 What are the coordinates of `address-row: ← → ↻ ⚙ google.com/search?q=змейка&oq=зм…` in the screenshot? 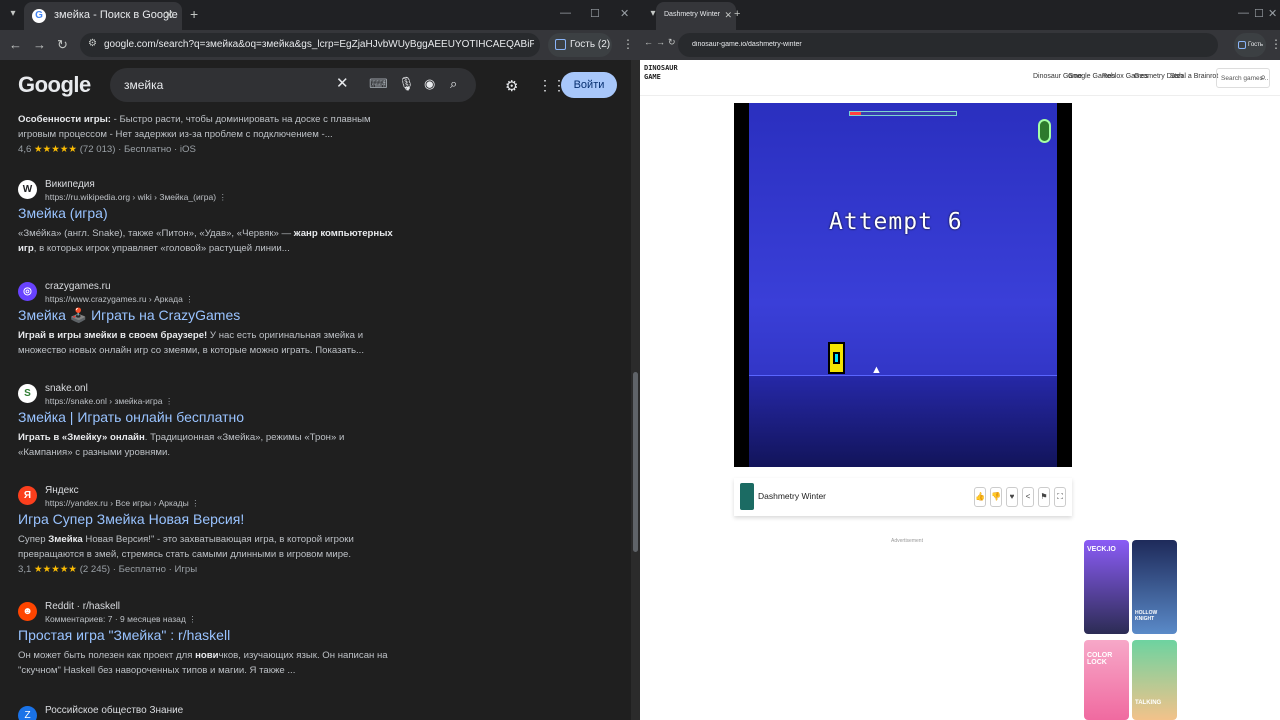 It's located at (320, 45).